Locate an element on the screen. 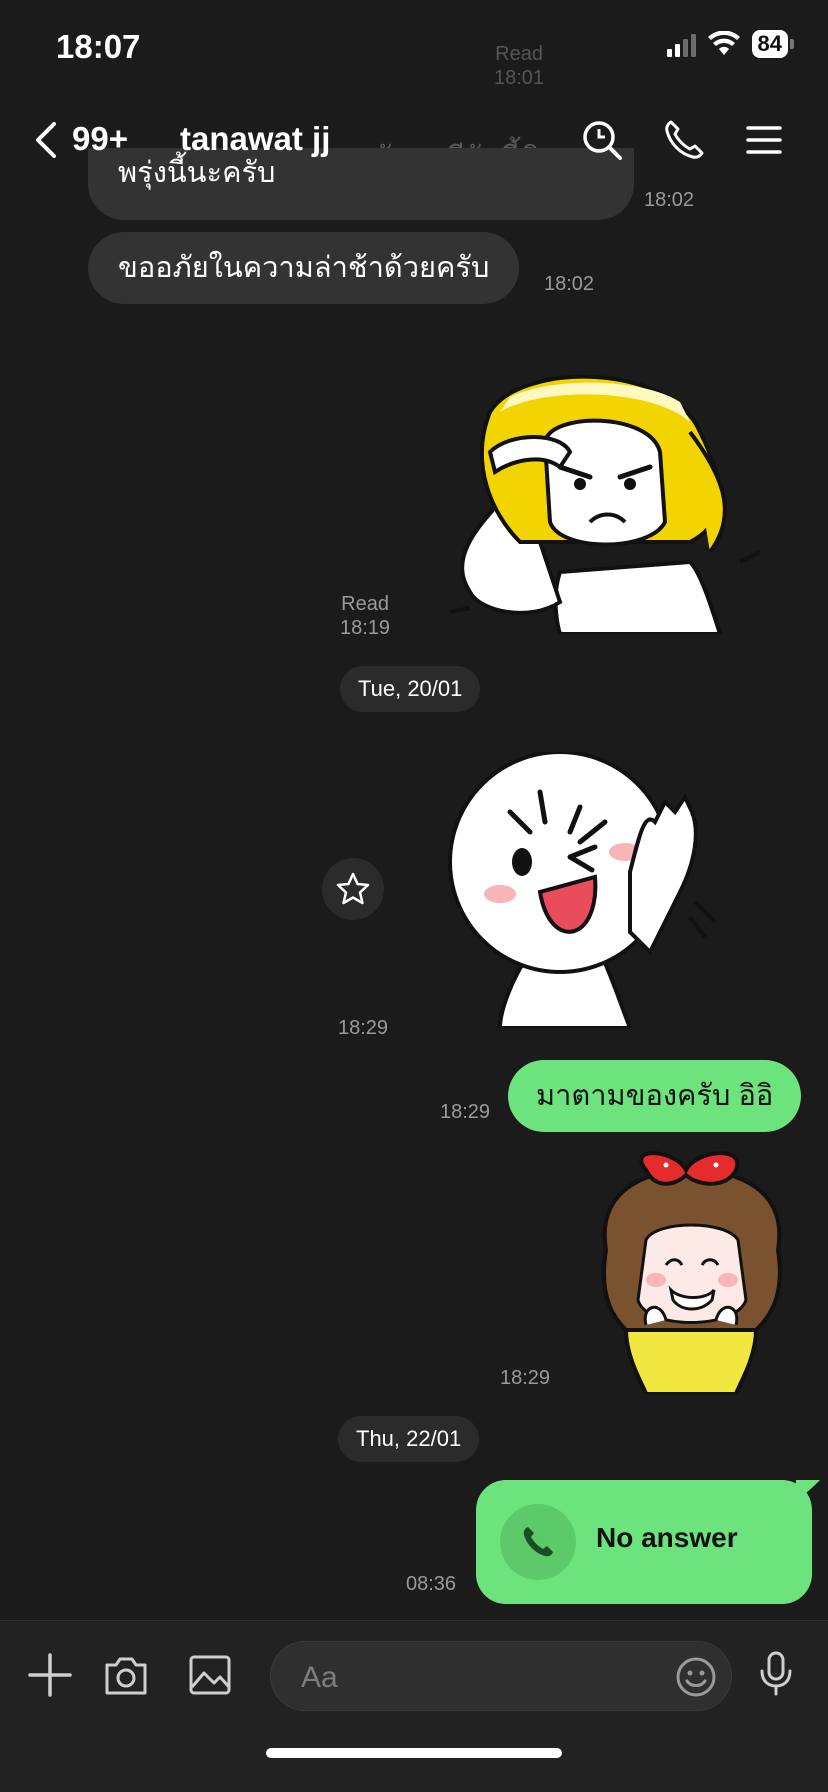 Image resolution: width=828 pixels, height=1792 pixels. menu-icon is located at coordinates (764, 140).